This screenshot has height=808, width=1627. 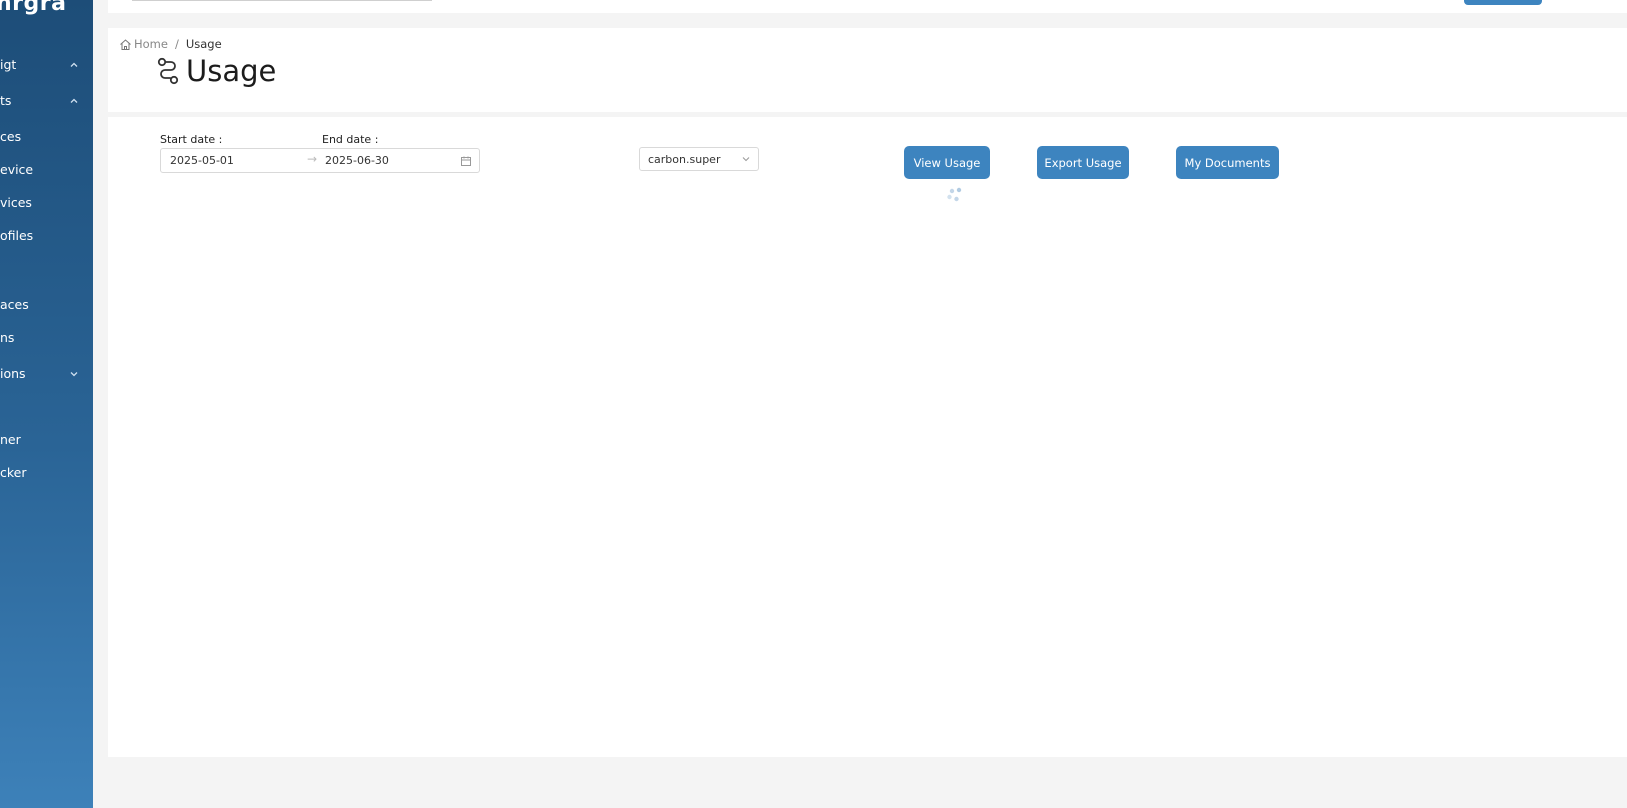 What do you see at coordinates (867, 6) in the screenshot?
I see `top-bar` at bounding box center [867, 6].